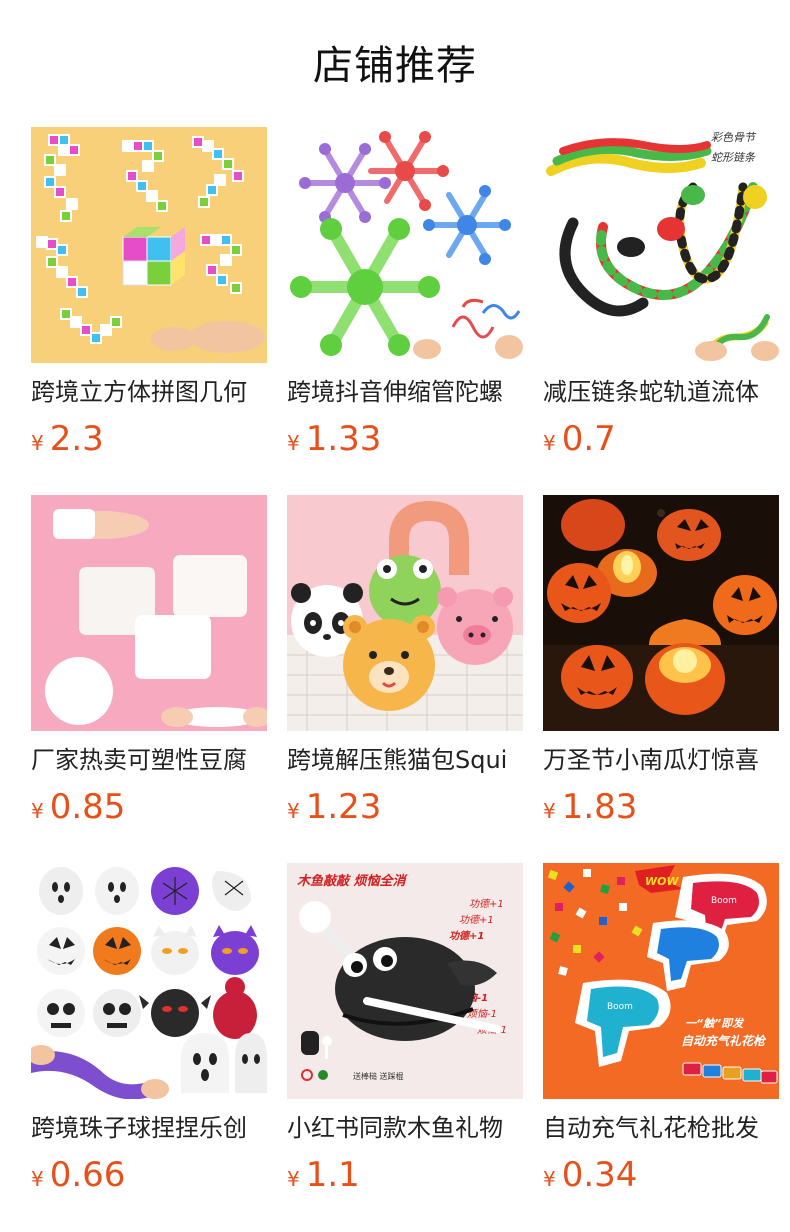 This screenshot has width=790, height=1232. I want to click on pumpkin-lantern-image, so click(661, 613).